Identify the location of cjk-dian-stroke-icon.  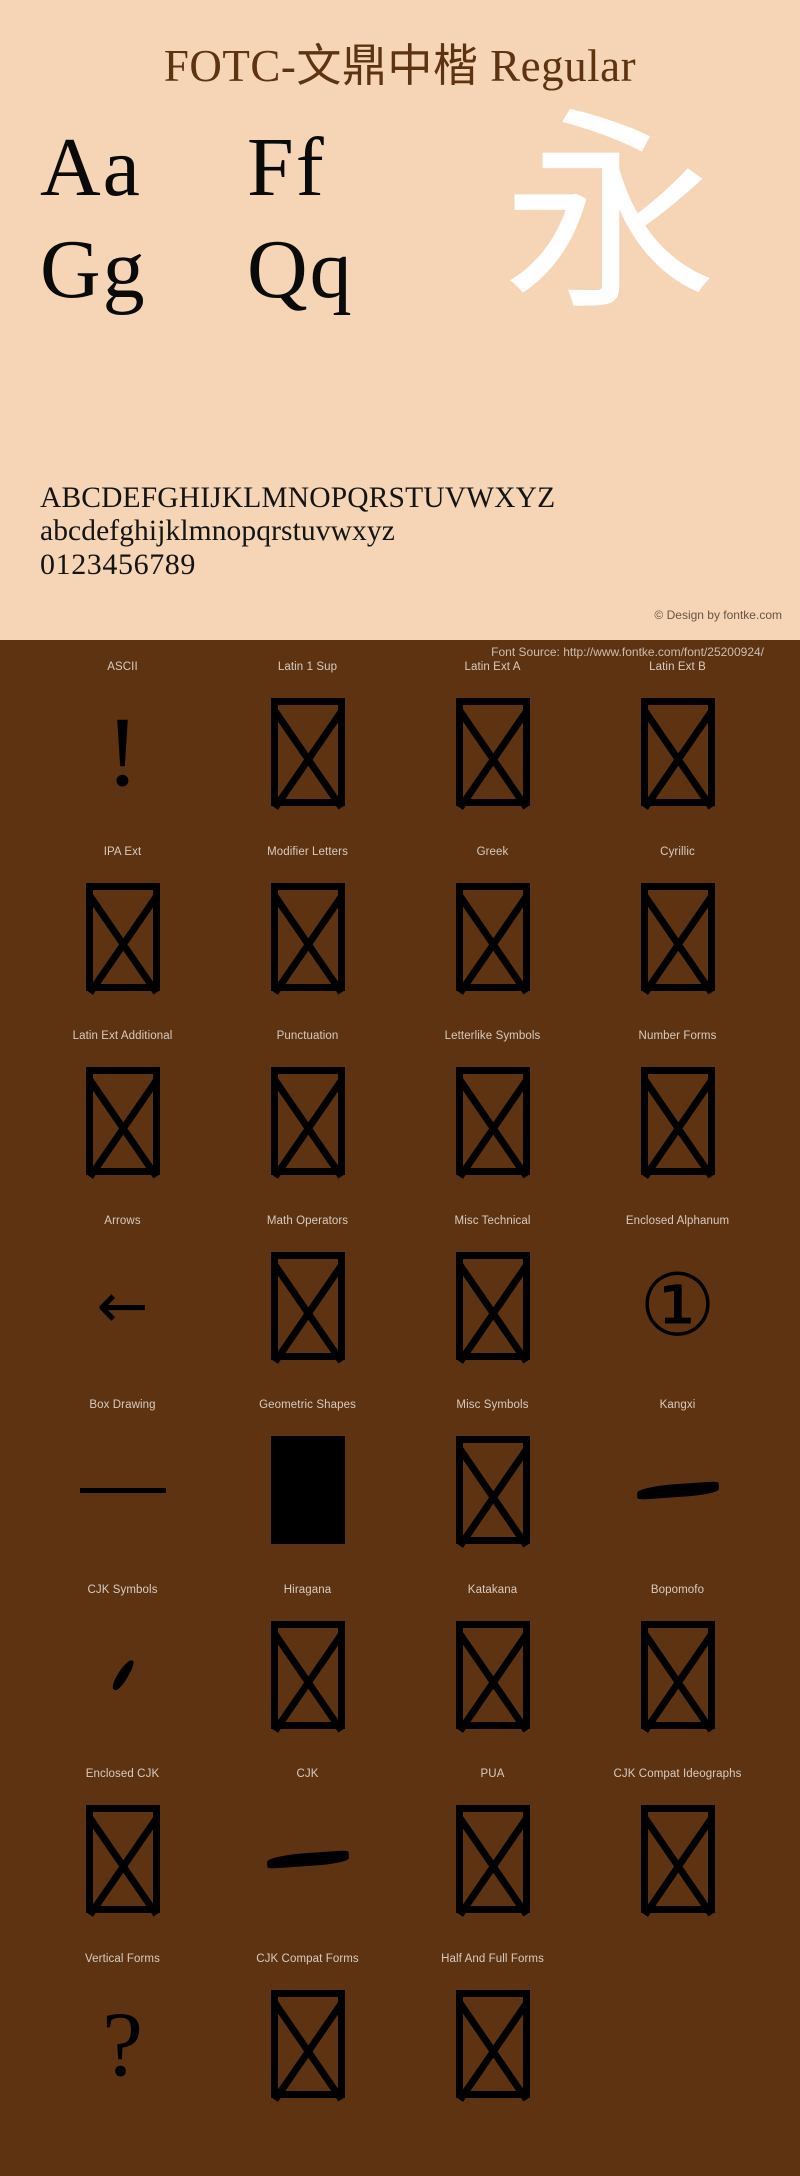
(122, 1674).